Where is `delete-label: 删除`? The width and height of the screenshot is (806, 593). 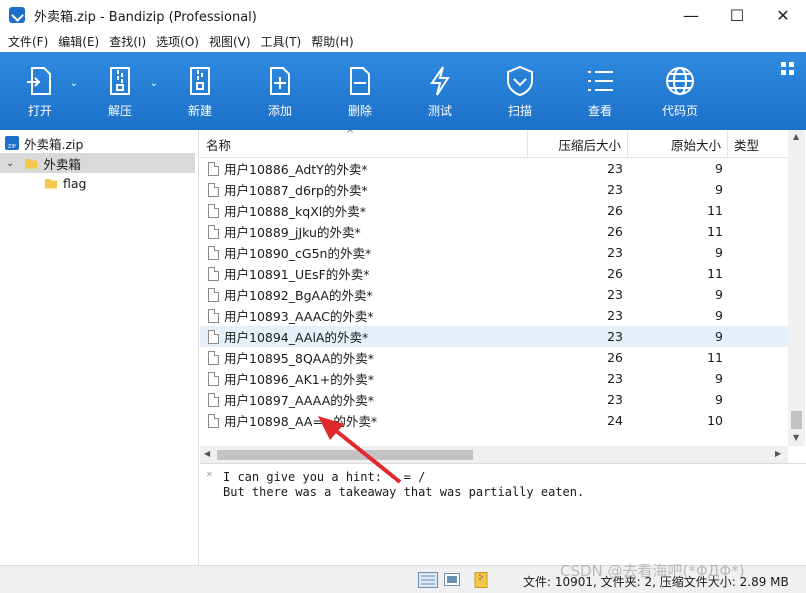
delete-label: 删除 is located at coordinates (359, 111).